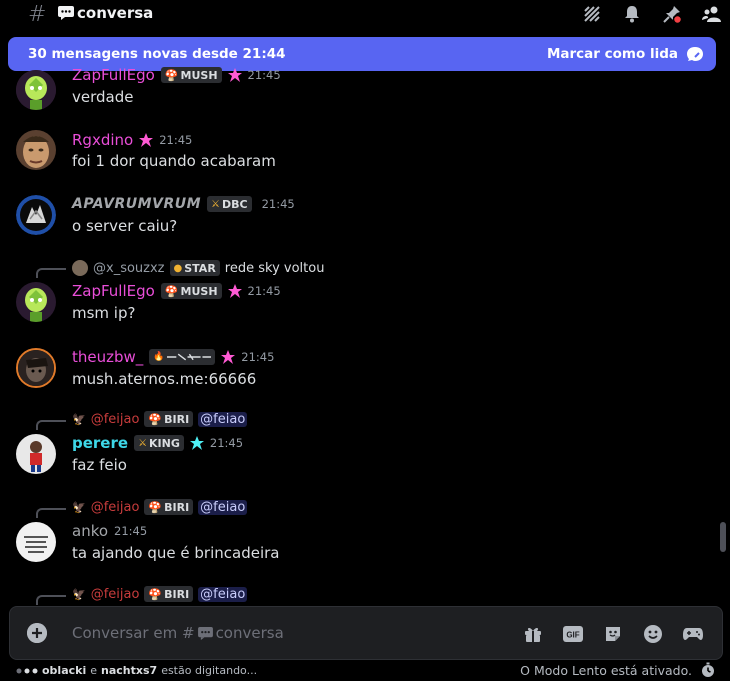 This screenshot has width=730, height=681. What do you see at coordinates (366, 633) in the screenshot?
I see `message-composer: Conversar em # conversa GIF` at bounding box center [366, 633].